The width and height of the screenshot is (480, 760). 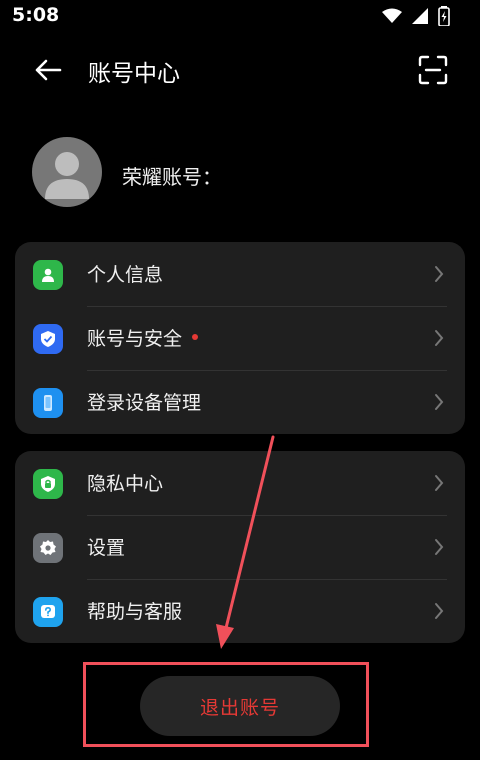 I want to click on menu-item-label: 帮助与客服, so click(x=135, y=612).